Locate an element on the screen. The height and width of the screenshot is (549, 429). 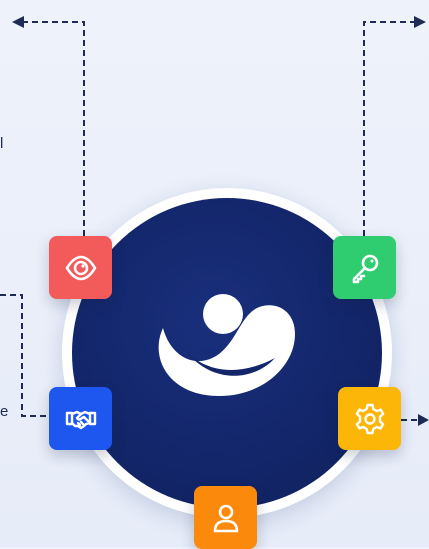
eye-icon is located at coordinates (80, 267).